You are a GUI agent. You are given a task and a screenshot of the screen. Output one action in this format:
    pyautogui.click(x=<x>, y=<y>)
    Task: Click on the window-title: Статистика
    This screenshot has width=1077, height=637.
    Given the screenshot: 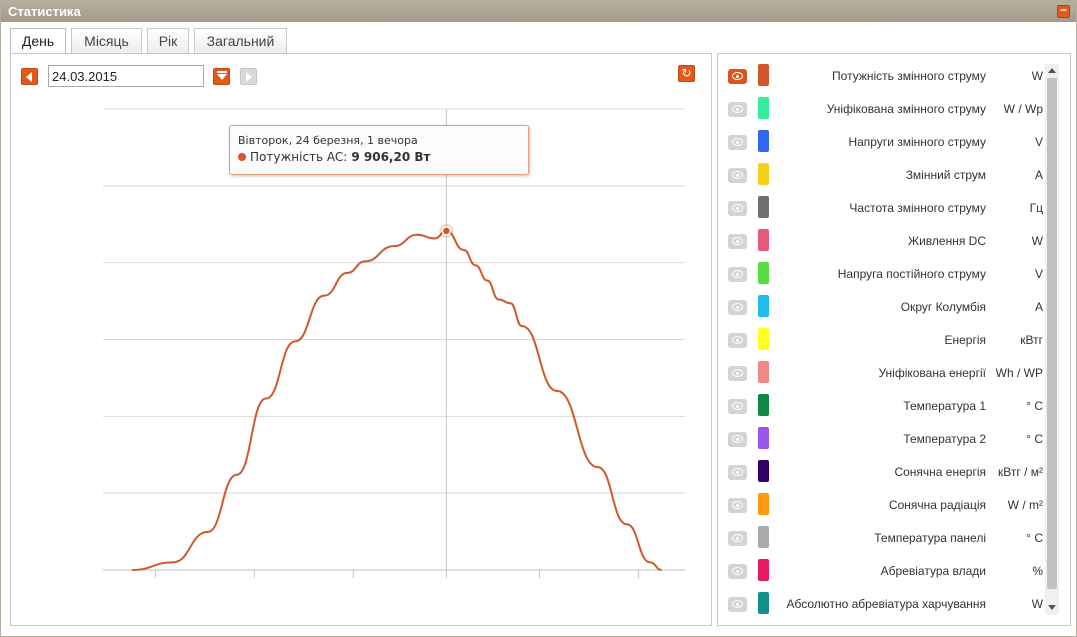 What is the action you would take?
    pyautogui.click(x=44, y=11)
    